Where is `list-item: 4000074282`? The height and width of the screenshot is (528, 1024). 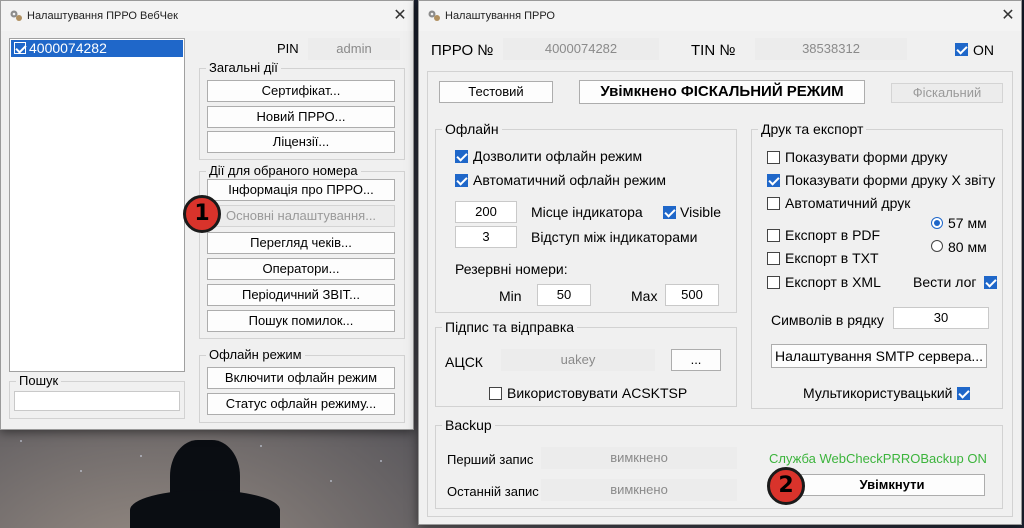 list-item: 4000074282 is located at coordinates (97, 48).